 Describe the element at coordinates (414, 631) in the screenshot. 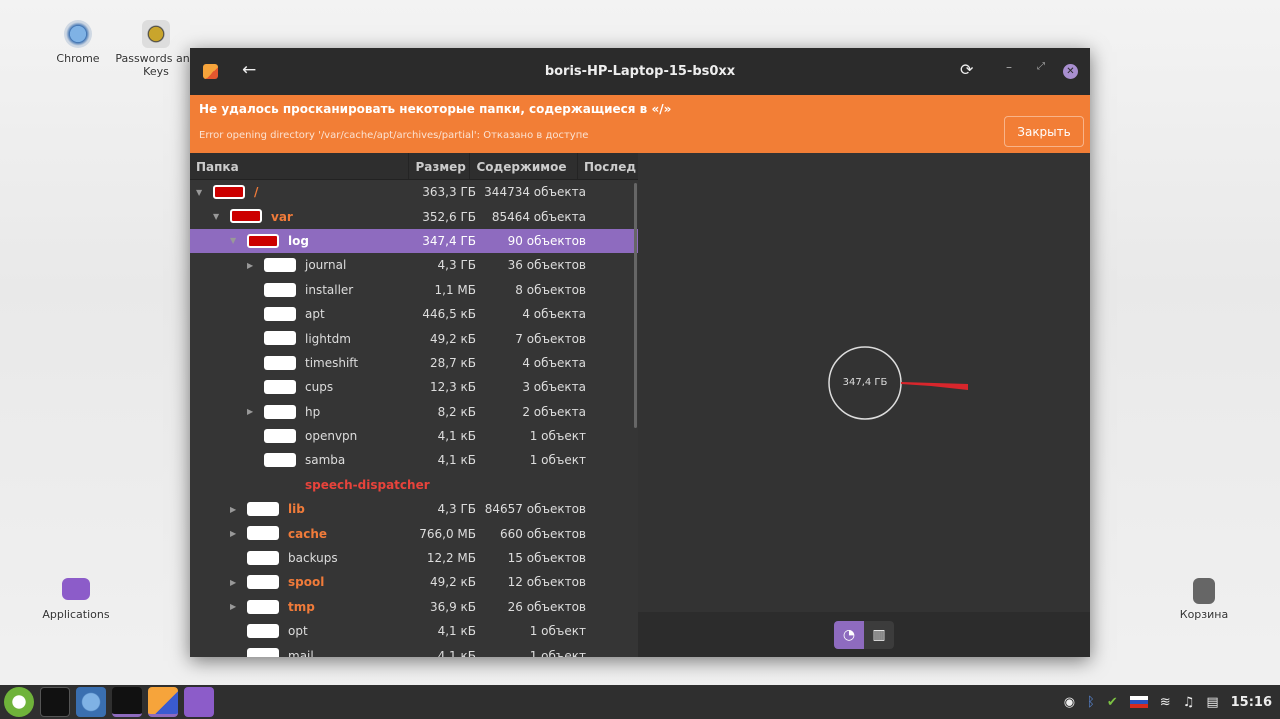

I see `table-row: opt 4,1 кБ 1 объект` at that location.